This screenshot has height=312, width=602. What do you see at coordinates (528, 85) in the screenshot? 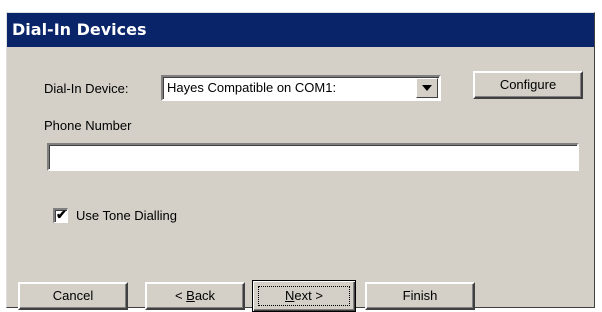
I see `configure-button: Configure` at bounding box center [528, 85].